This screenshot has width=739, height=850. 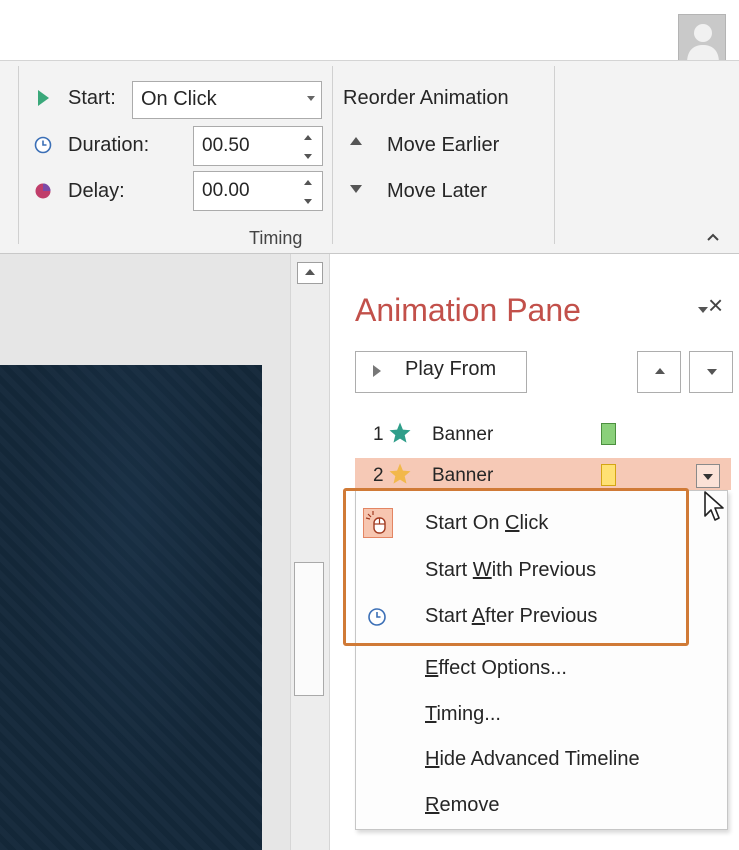 What do you see at coordinates (451, 369) in the screenshot?
I see `play-from-label: Play From` at bounding box center [451, 369].